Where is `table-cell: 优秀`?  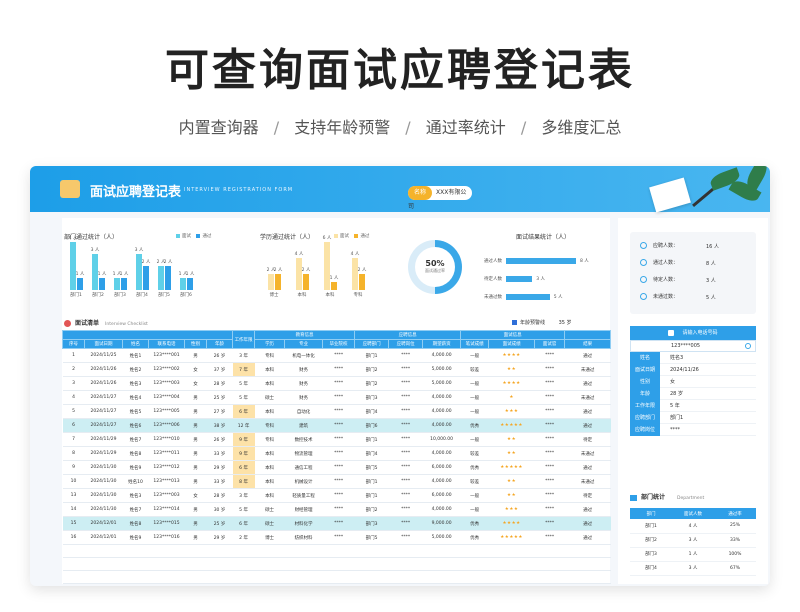
table-cell: 优秀 is located at coordinates (474, 425).